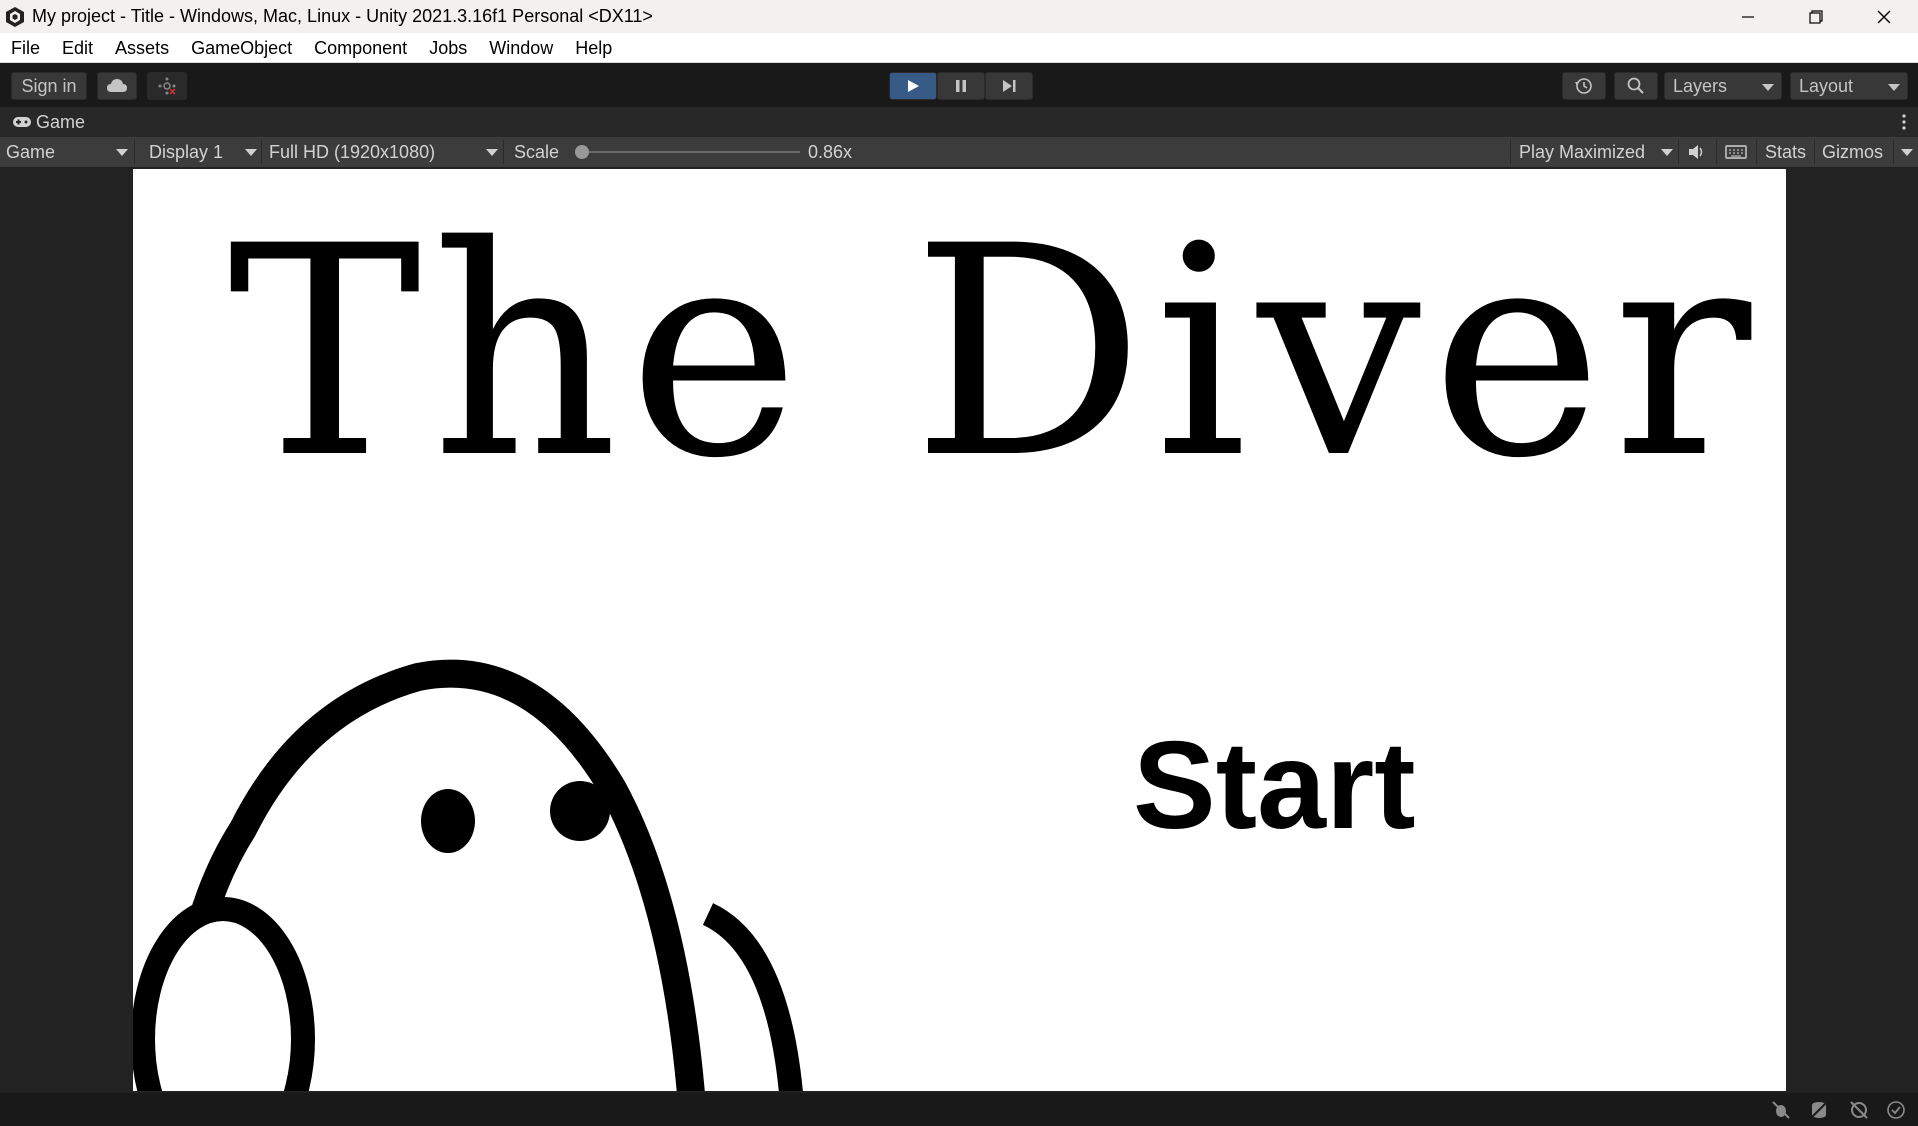 The height and width of the screenshot is (1126, 1918). What do you see at coordinates (61, 121) in the screenshot?
I see `tab-game-label: Game` at bounding box center [61, 121].